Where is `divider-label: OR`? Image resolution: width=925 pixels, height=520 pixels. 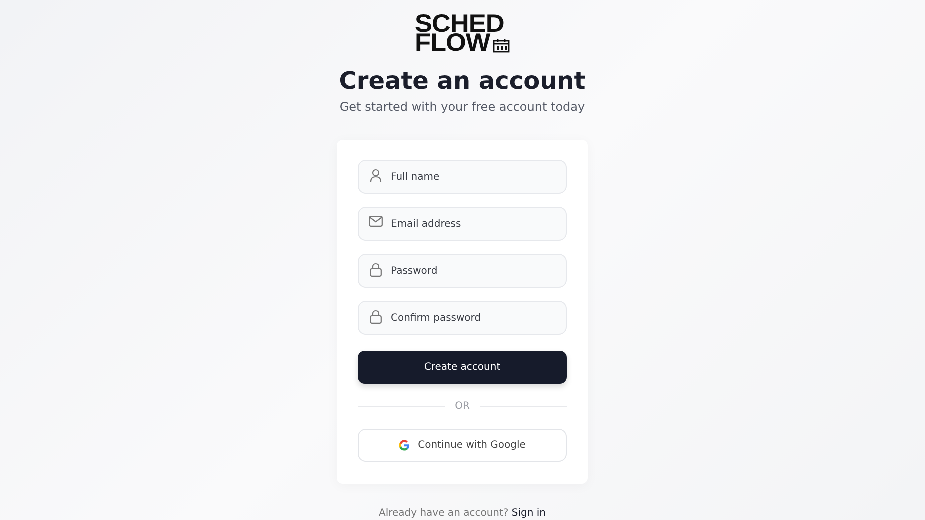 divider-label: OR is located at coordinates (462, 406).